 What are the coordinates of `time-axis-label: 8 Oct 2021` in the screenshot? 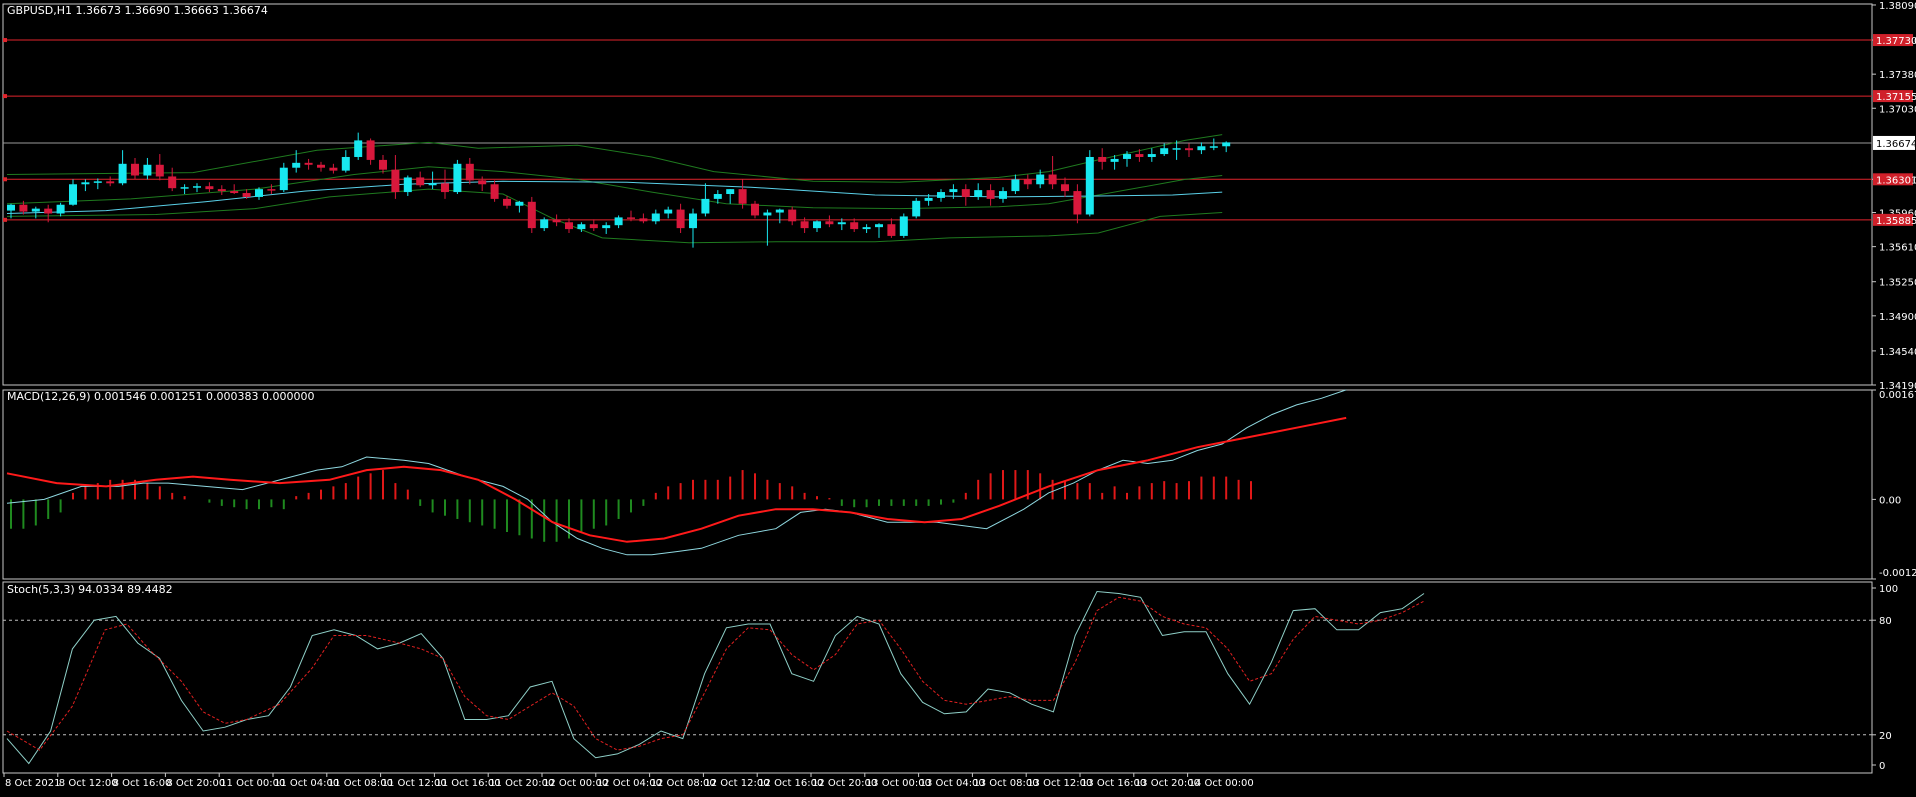 It's located at (32, 783).